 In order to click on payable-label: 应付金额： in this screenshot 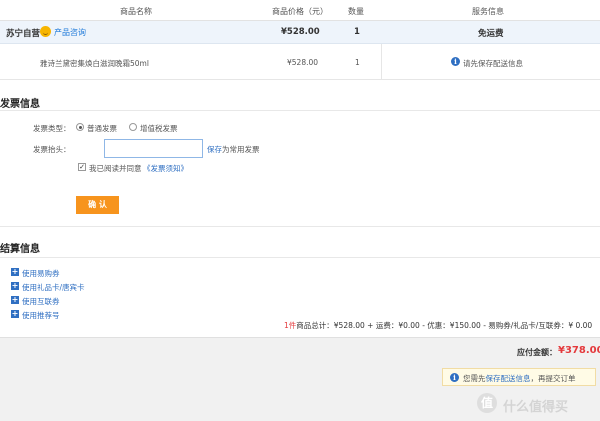, I will do `click(537, 352)`.